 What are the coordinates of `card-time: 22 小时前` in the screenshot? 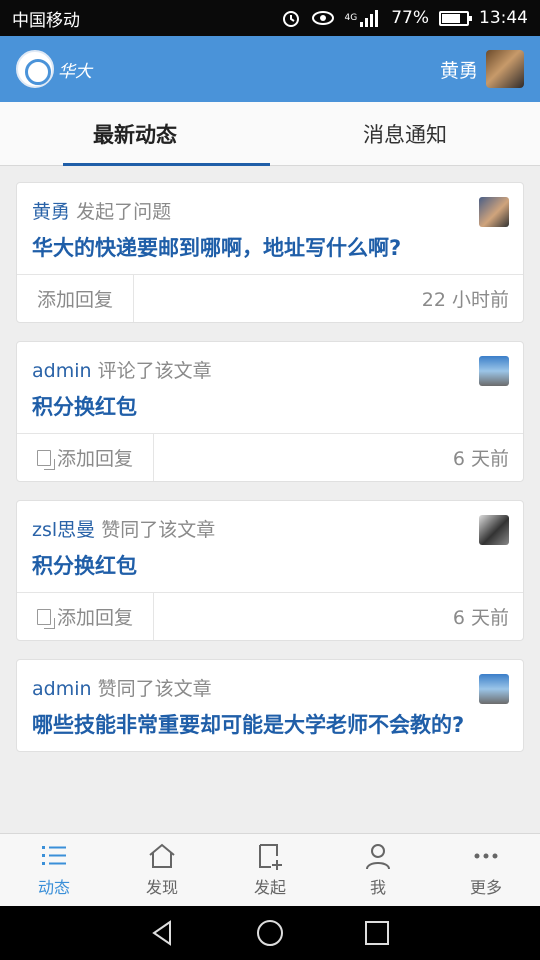 It's located at (465, 300).